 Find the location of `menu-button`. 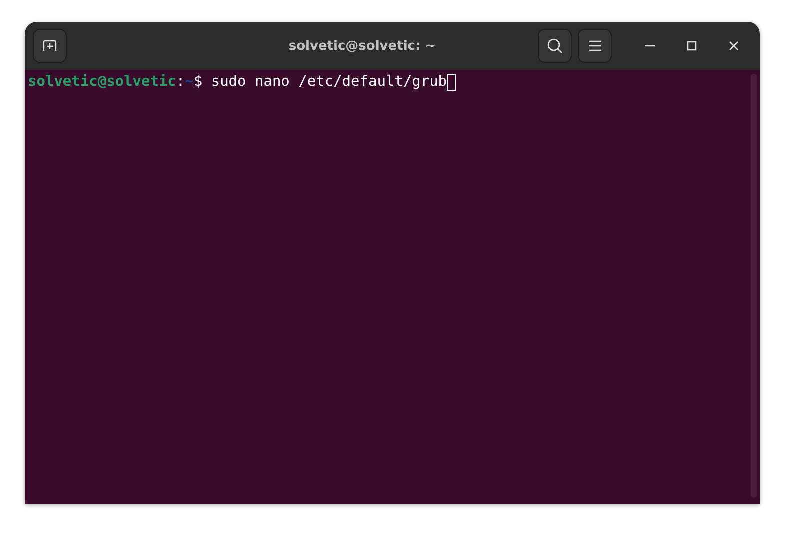

menu-button is located at coordinates (595, 46).